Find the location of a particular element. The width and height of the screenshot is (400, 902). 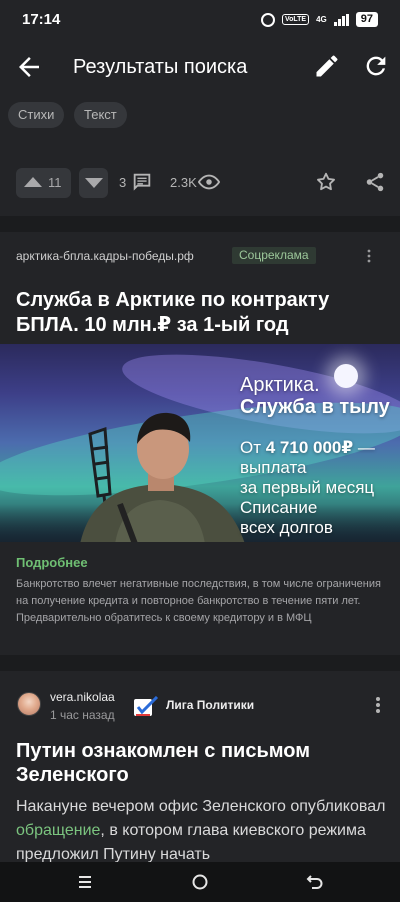

moon-decoration is located at coordinates (346, 376).